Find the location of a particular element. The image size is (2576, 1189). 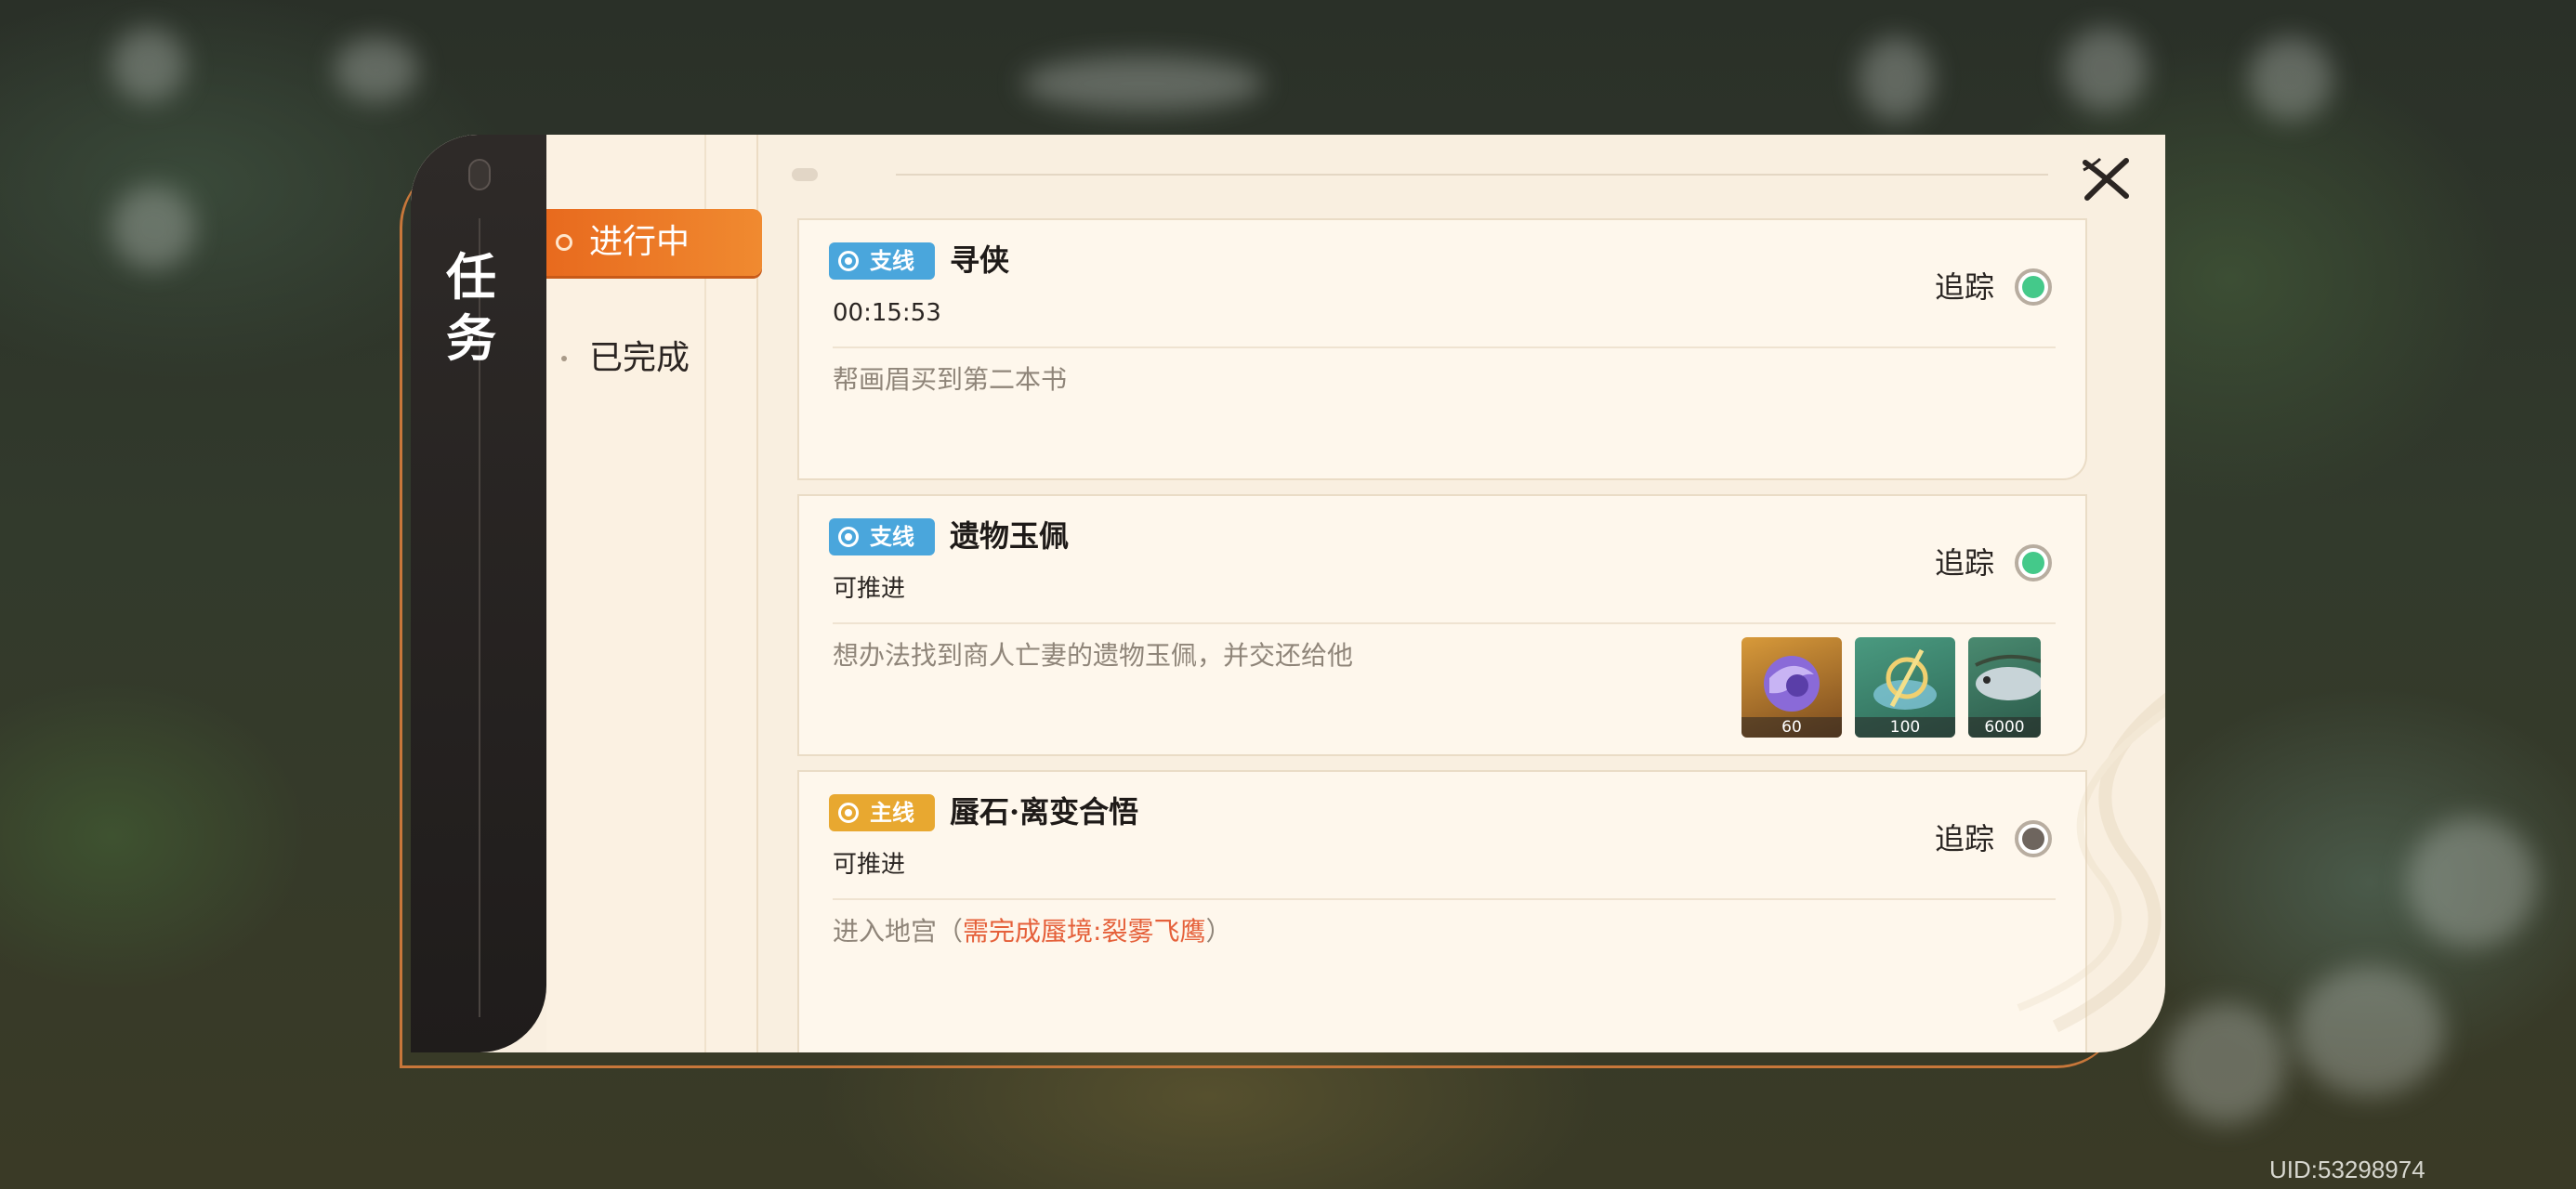

panel-title: 任务 is located at coordinates (471, 307).